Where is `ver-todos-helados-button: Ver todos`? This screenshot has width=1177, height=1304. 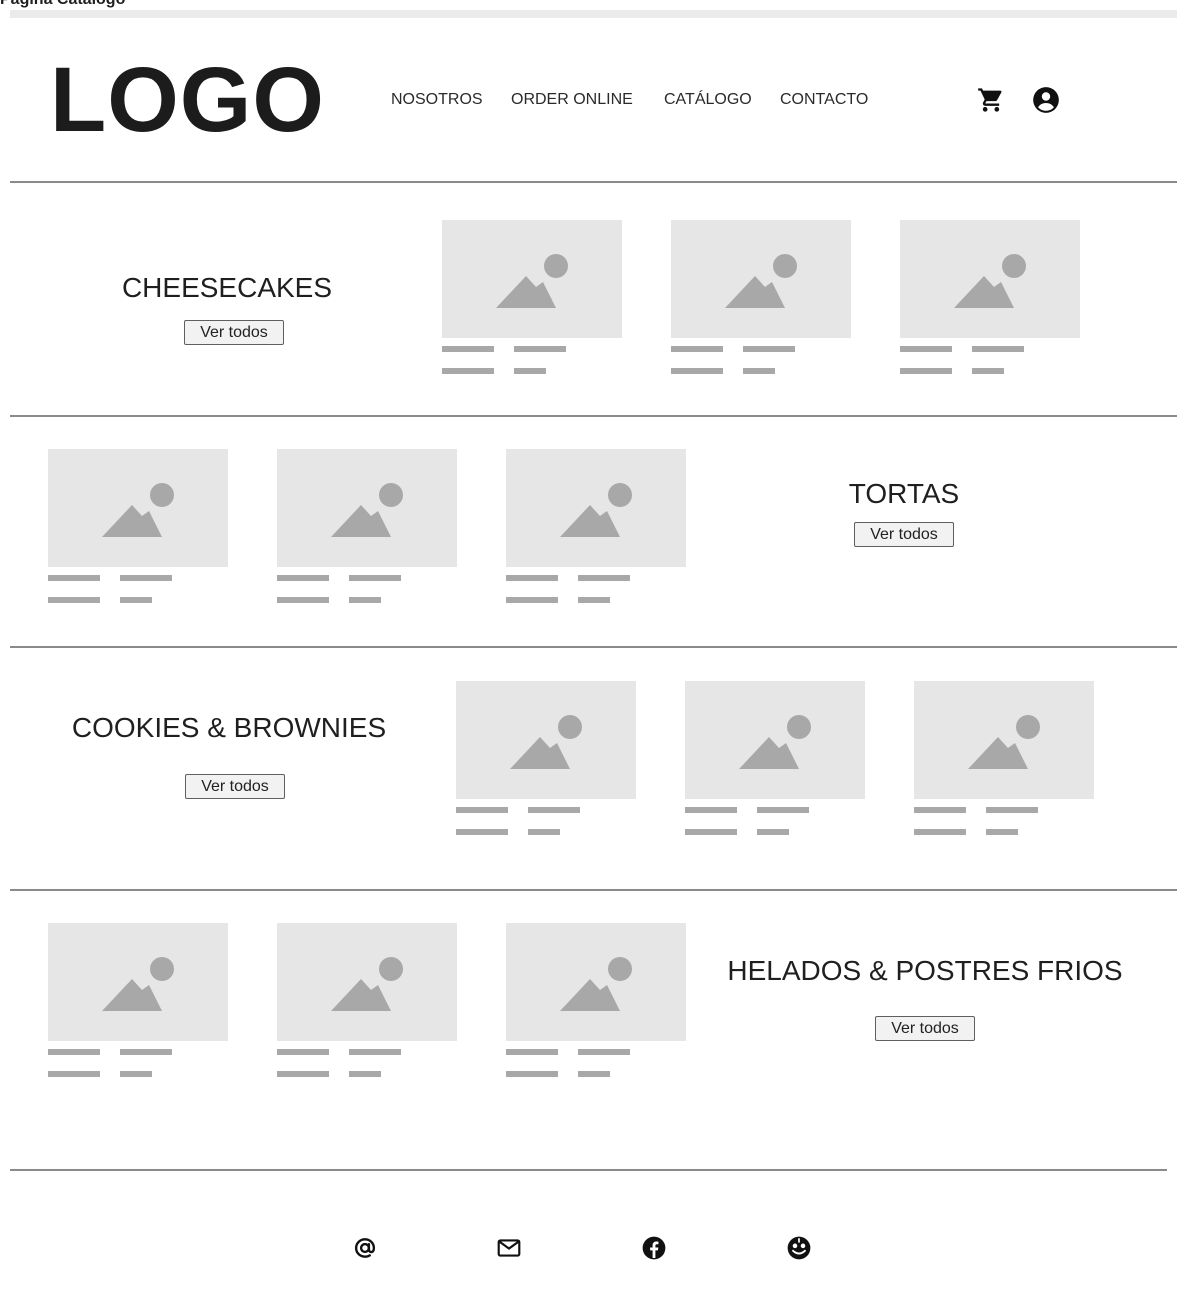
ver-todos-helados-button: Ver todos is located at coordinates (925, 1028).